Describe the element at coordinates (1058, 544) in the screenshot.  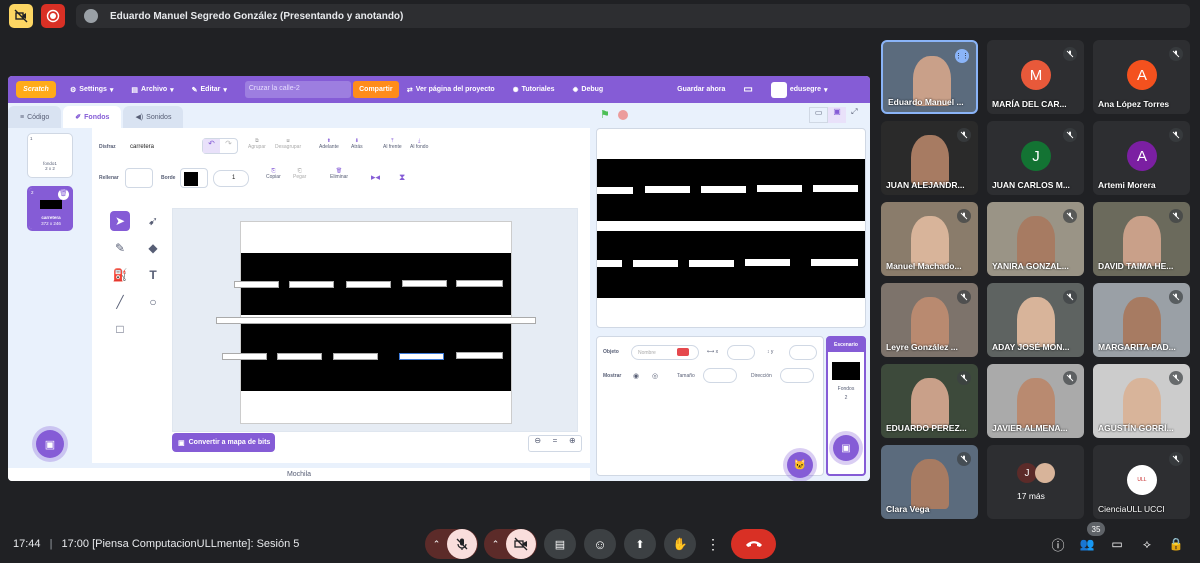
I see `meeting-details-icon: ⓘ` at that location.